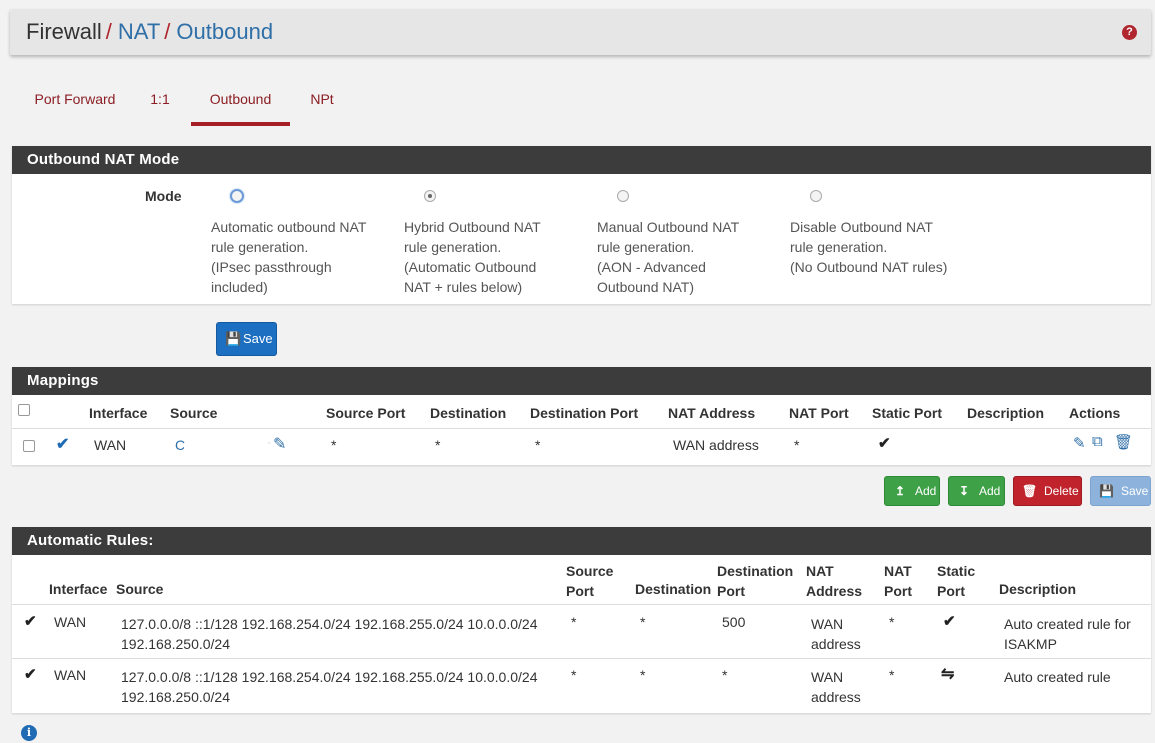 The image size is (1155, 743). What do you see at coordinates (240, 106) in the screenshot?
I see `tab-outbound: Outbound` at bounding box center [240, 106].